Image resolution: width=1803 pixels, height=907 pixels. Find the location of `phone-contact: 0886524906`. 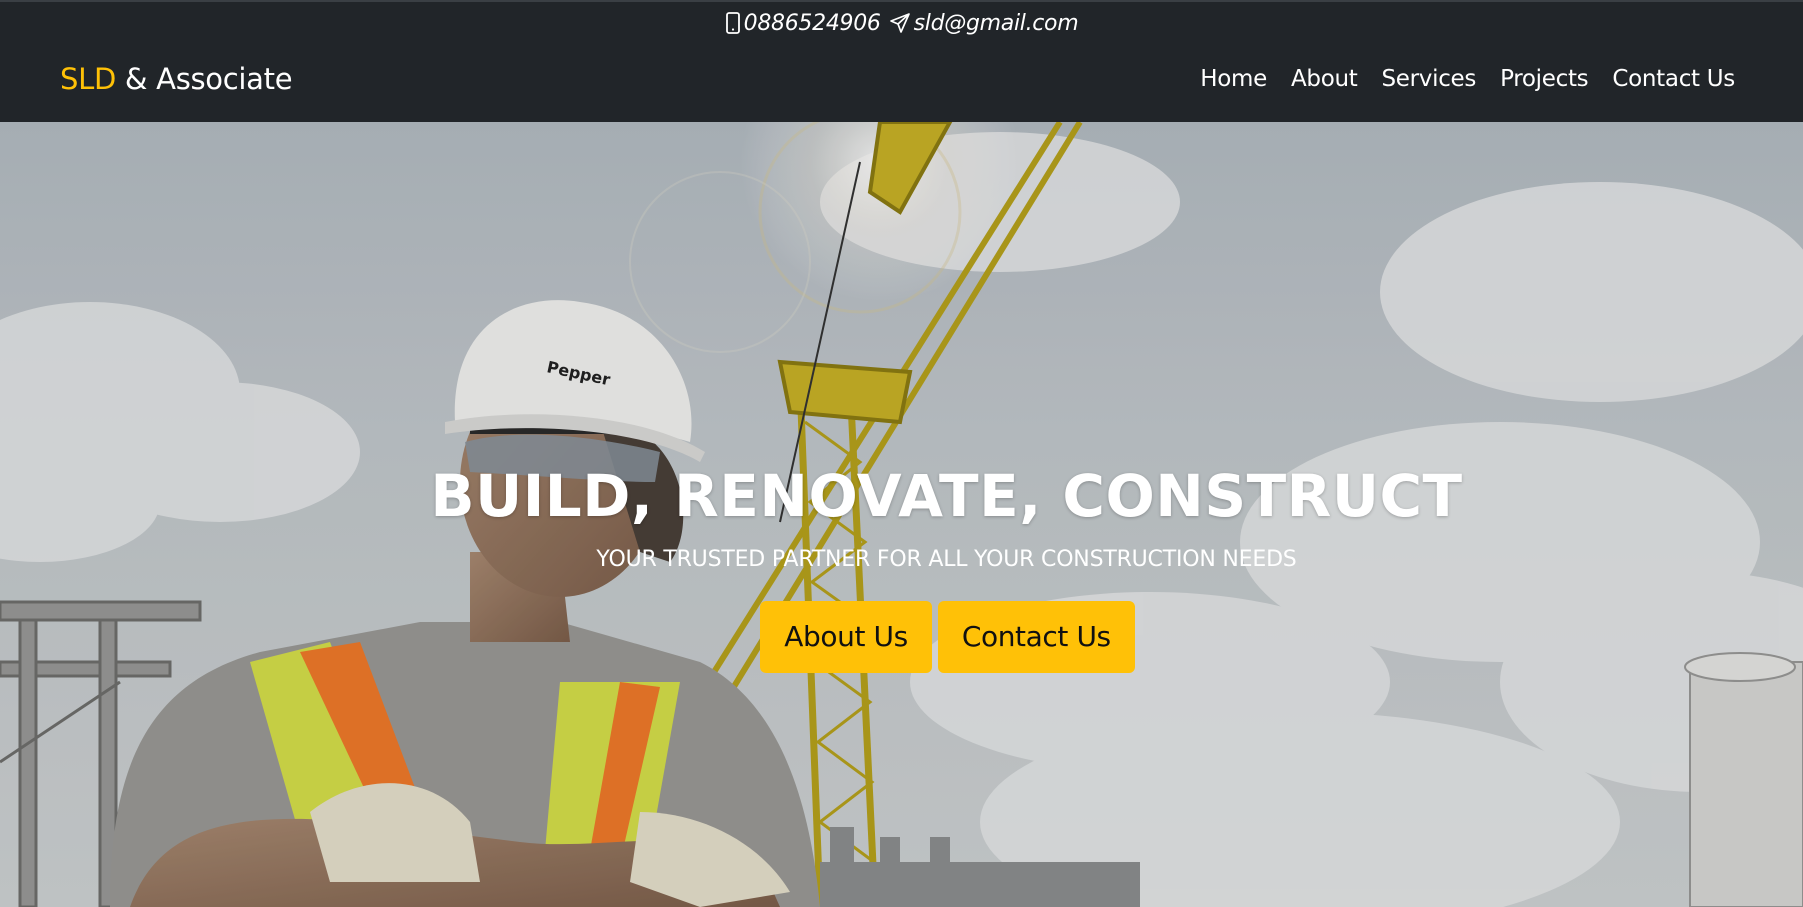

phone-contact: 0886524906 is located at coordinates (803, 23).